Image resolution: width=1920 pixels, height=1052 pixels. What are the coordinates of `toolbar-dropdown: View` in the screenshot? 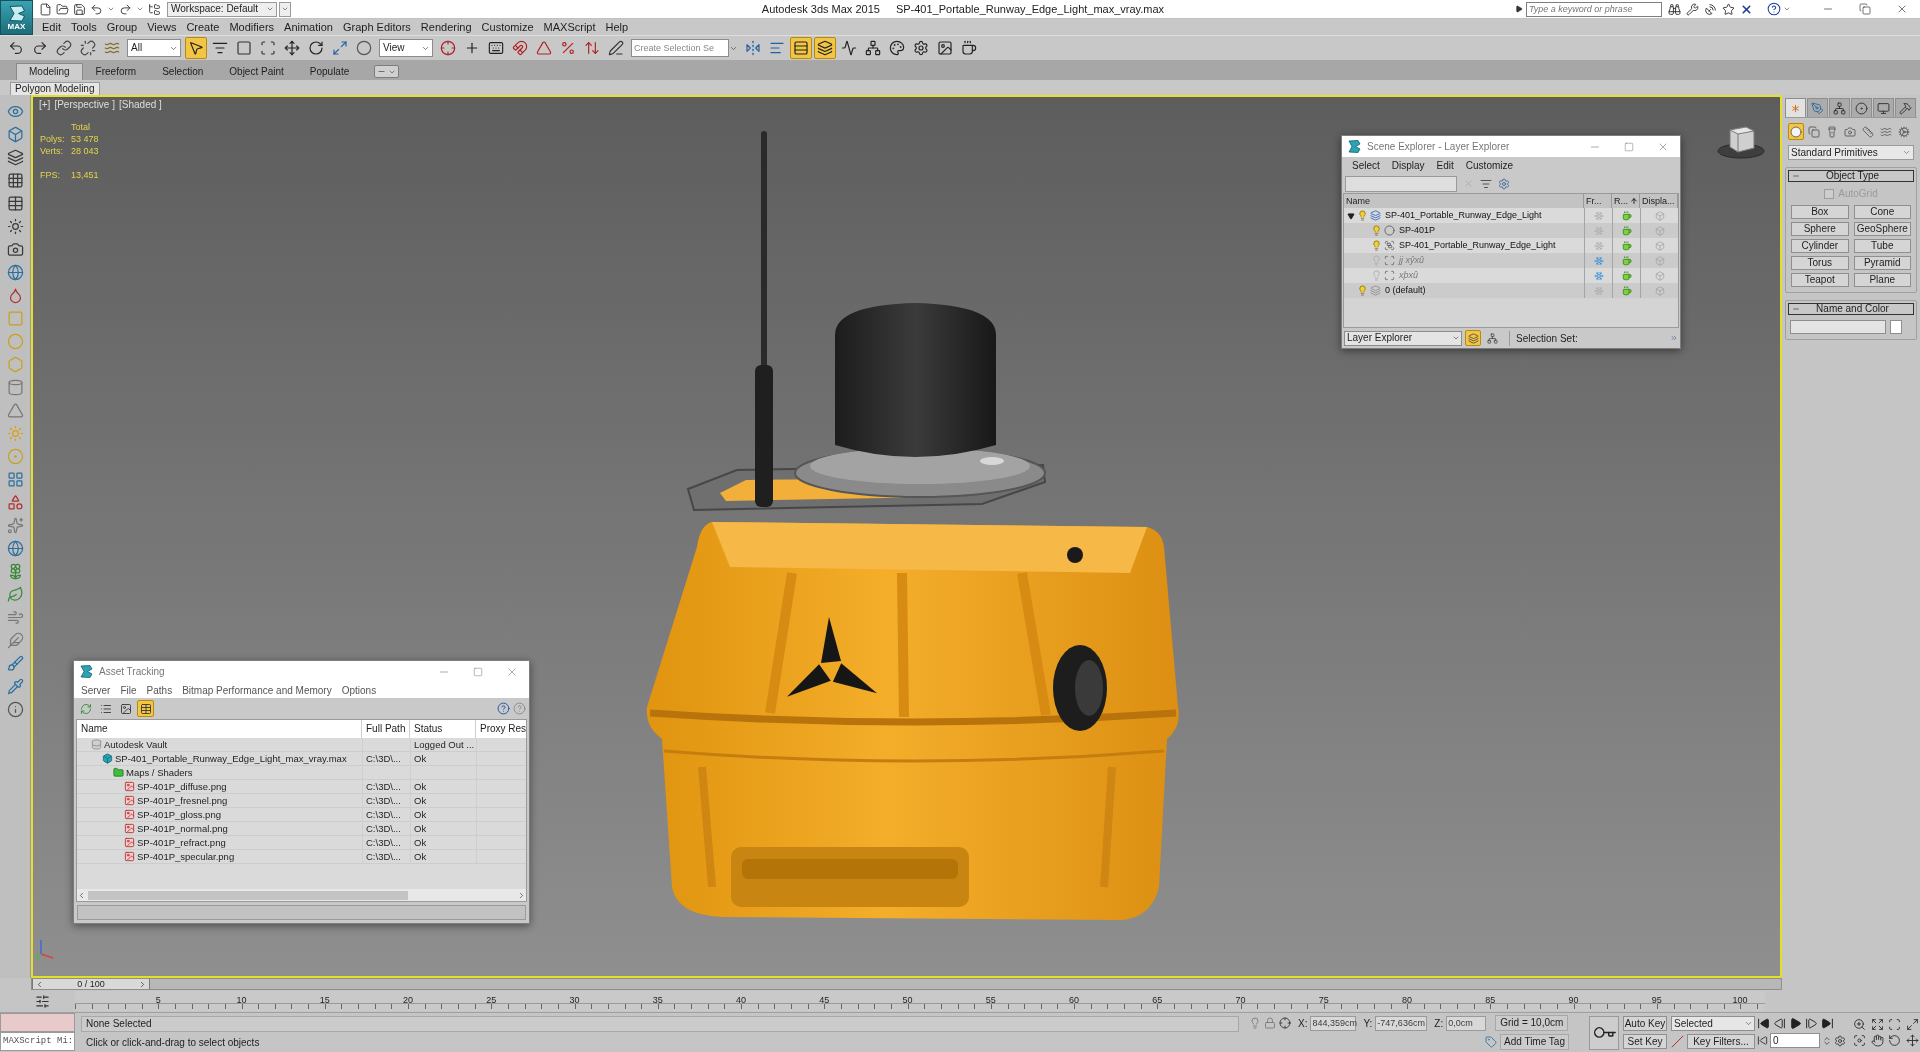 It's located at (406, 48).